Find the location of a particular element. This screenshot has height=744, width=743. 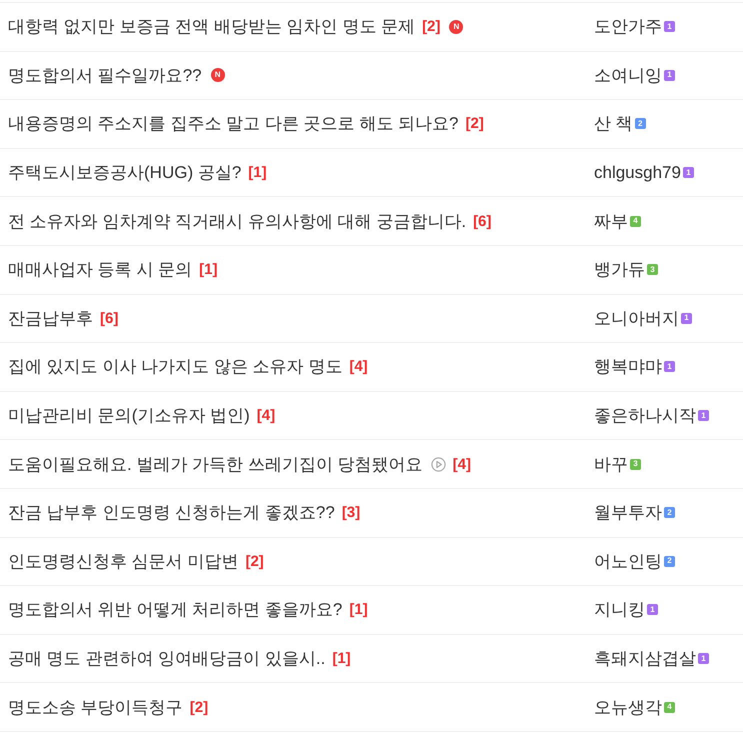

author-name-link: 바꾸 is located at coordinates (611, 464).